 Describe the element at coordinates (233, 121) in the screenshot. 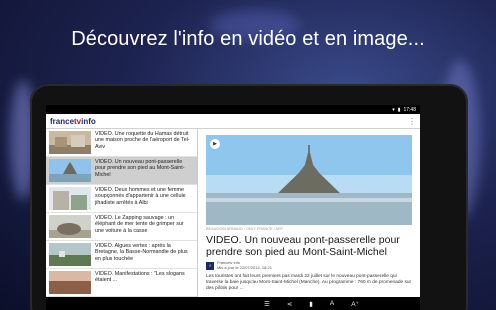

I see `app-bar: francetvinfo ⋮` at that location.